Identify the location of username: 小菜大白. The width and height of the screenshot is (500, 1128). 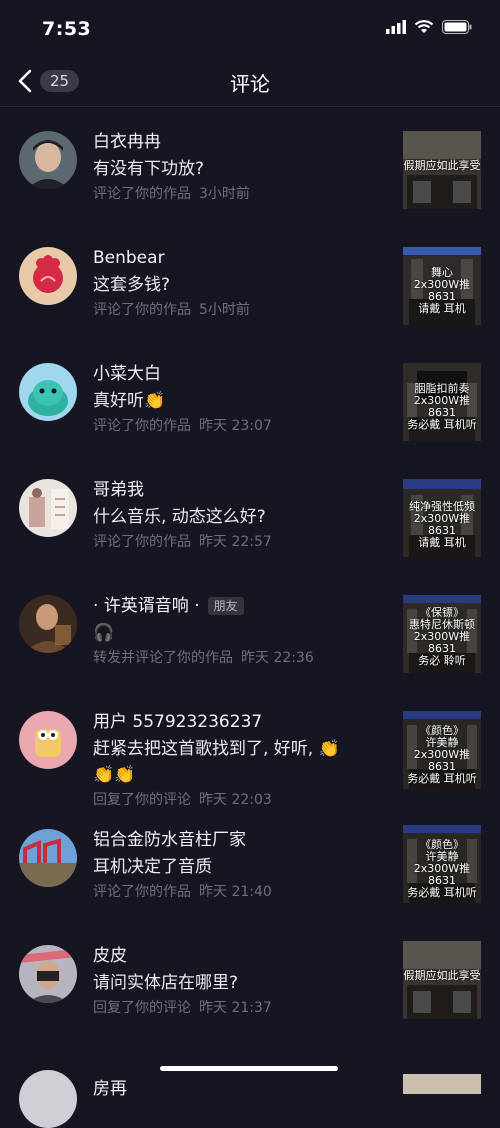
(241, 374).